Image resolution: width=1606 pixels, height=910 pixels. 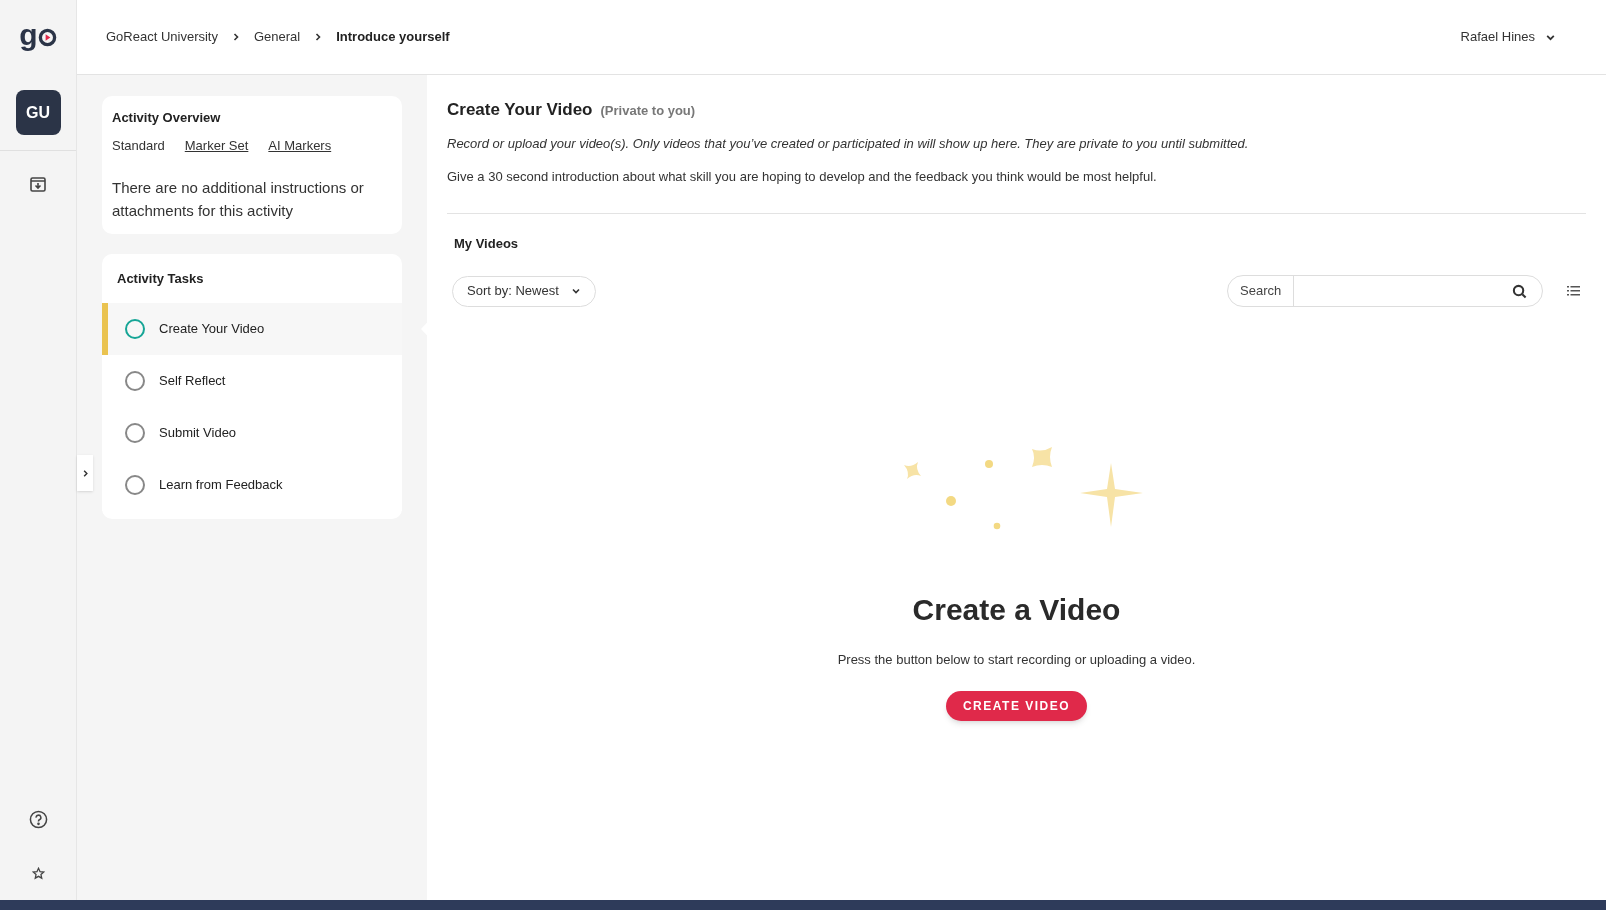 I want to click on create-video-button: CREATE VIDEO, so click(x=1016, y=705).